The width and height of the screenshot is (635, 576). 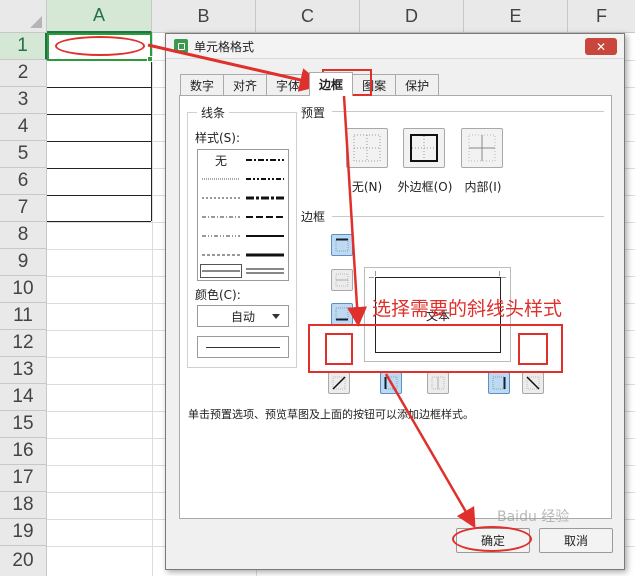 What do you see at coordinates (533, 517) in the screenshot?
I see `watermark: Baidu 经验` at bounding box center [533, 517].